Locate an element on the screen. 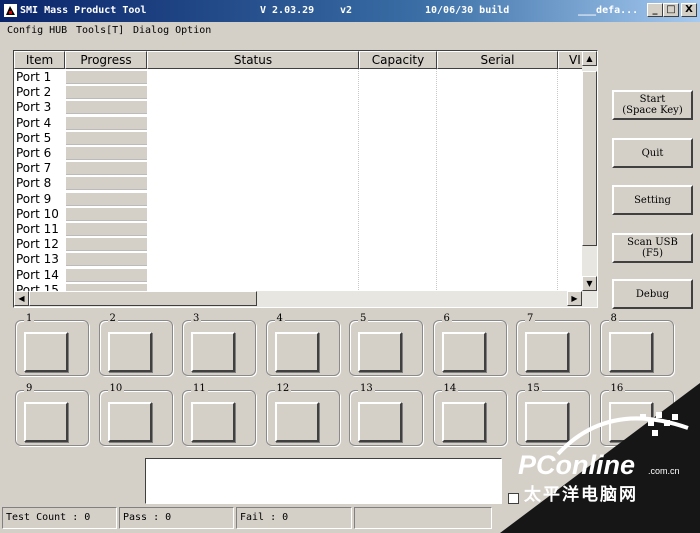 The height and width of the screenshot is (533, 700). slot-number: 1 is located at coordinates (29, 318).